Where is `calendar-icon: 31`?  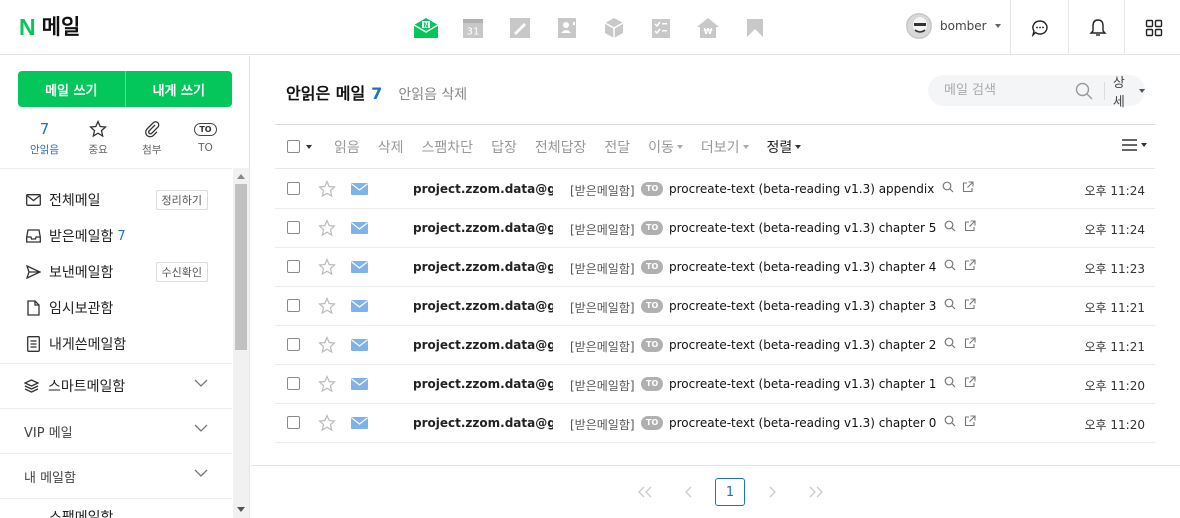 calendar-icon: 31 is located at coordinates (472, 27).